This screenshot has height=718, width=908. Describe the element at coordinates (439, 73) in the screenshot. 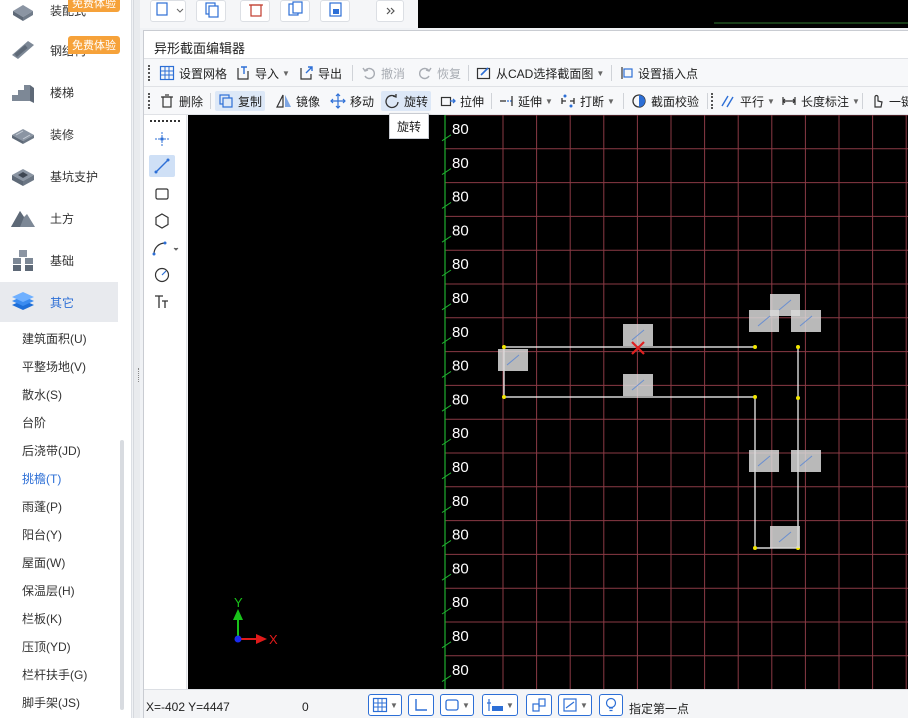

I see `redo-button: 恢复` at that location.